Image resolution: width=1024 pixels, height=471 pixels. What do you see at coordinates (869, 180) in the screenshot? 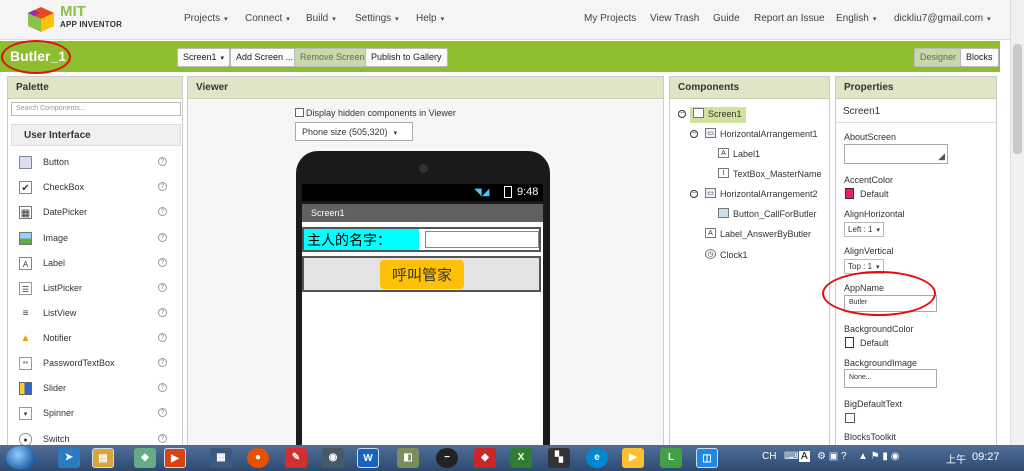
I see `prop-label-accent-color: AccentColor` at bounding box center [869, 180].